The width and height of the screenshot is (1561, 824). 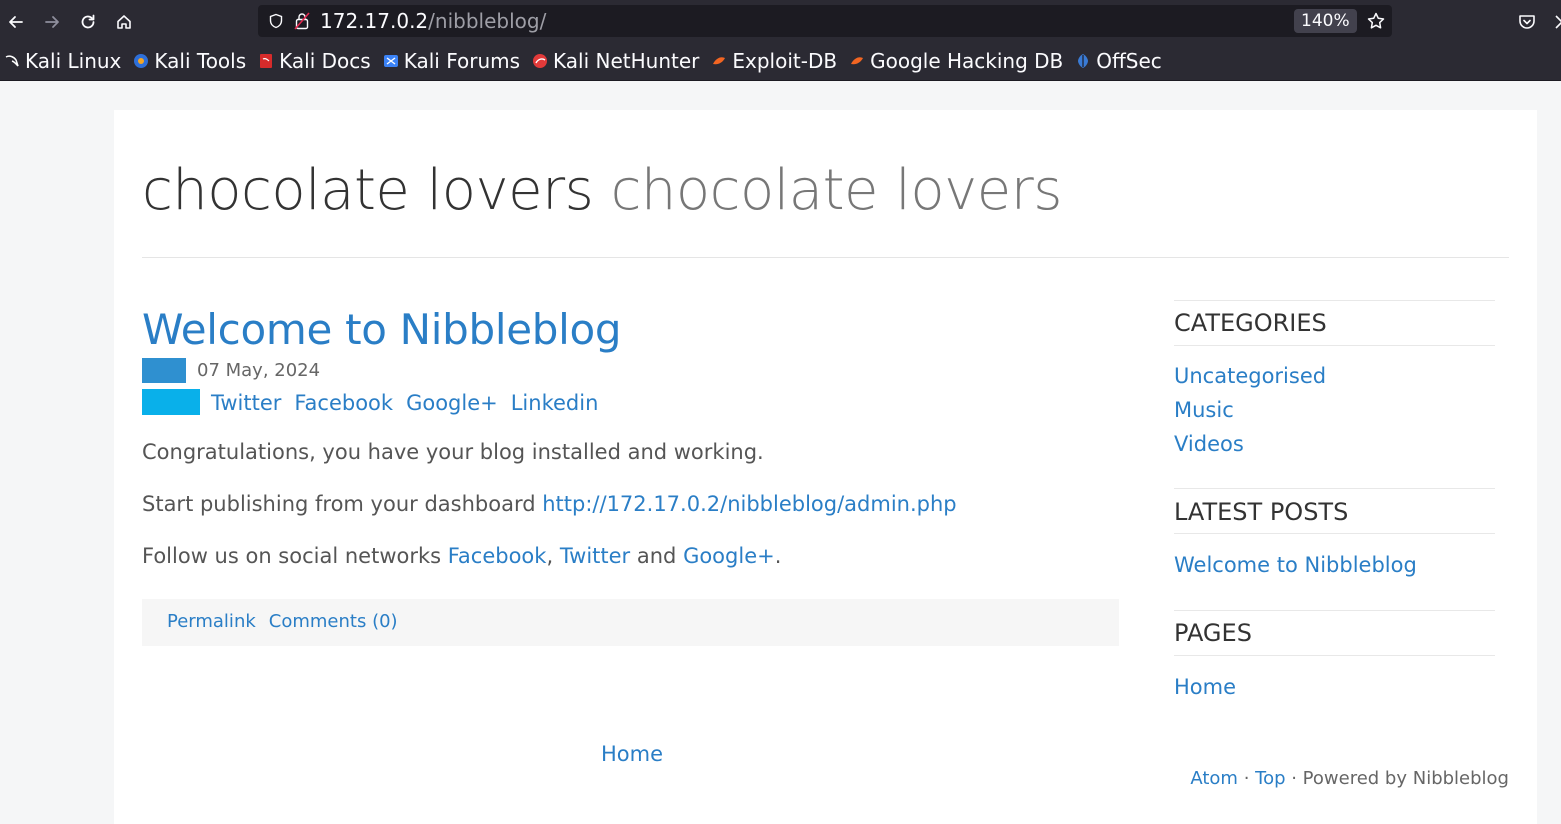 I want to click on bookmark-label: Kali Docs, so click(x=325, y=61).